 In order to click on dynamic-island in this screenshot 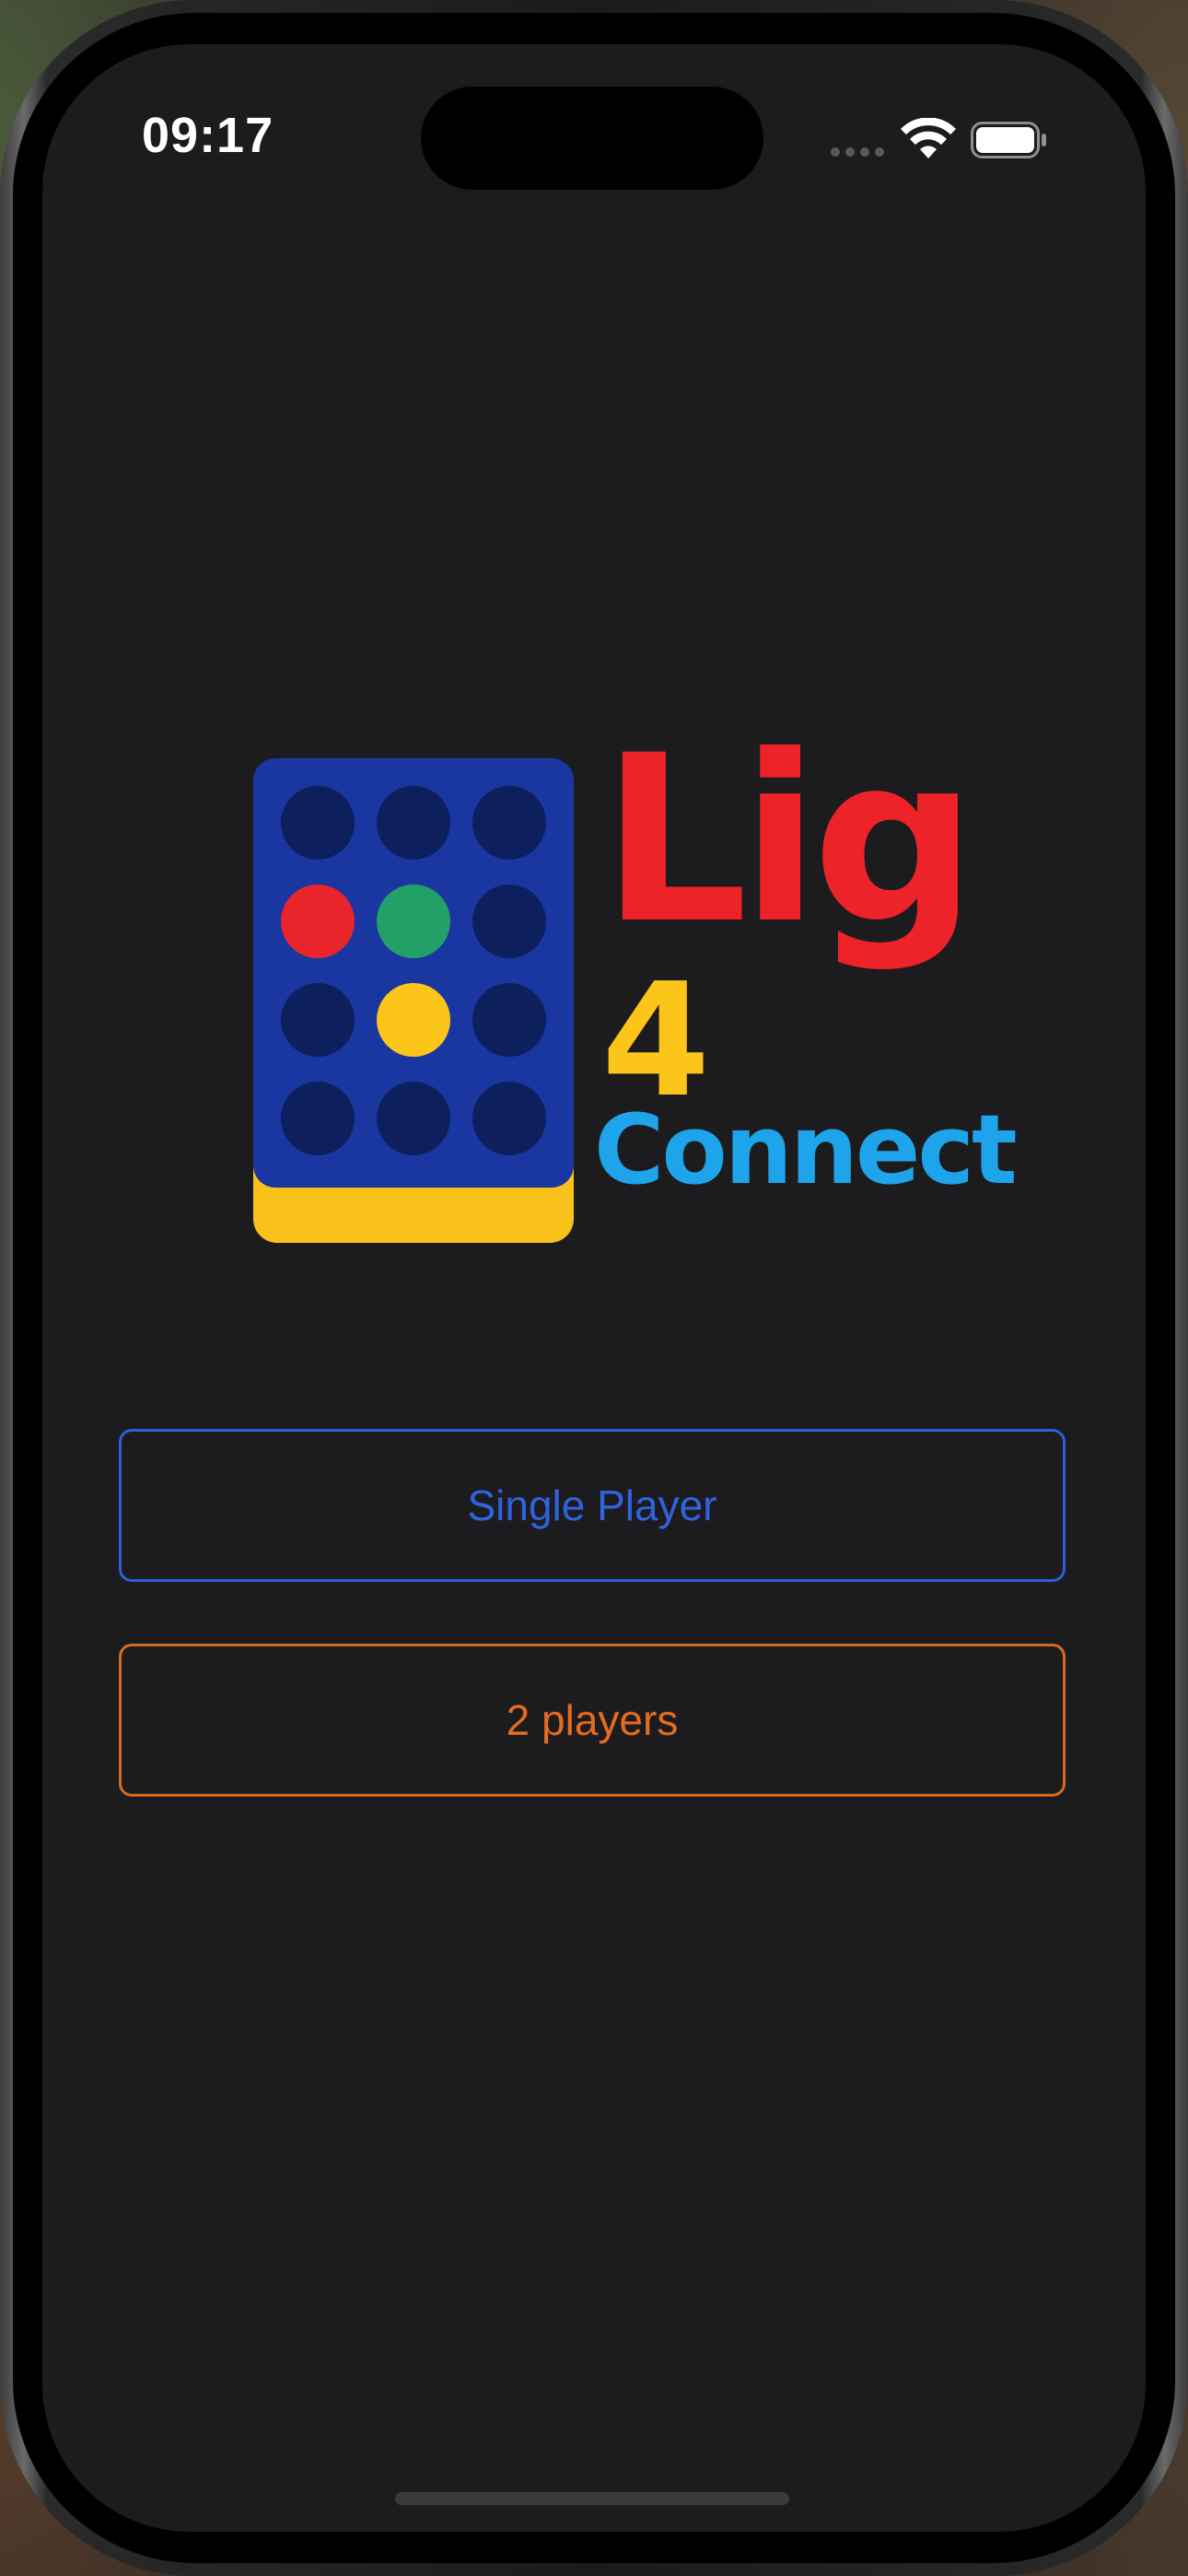, I will do `click(592, 138)`.